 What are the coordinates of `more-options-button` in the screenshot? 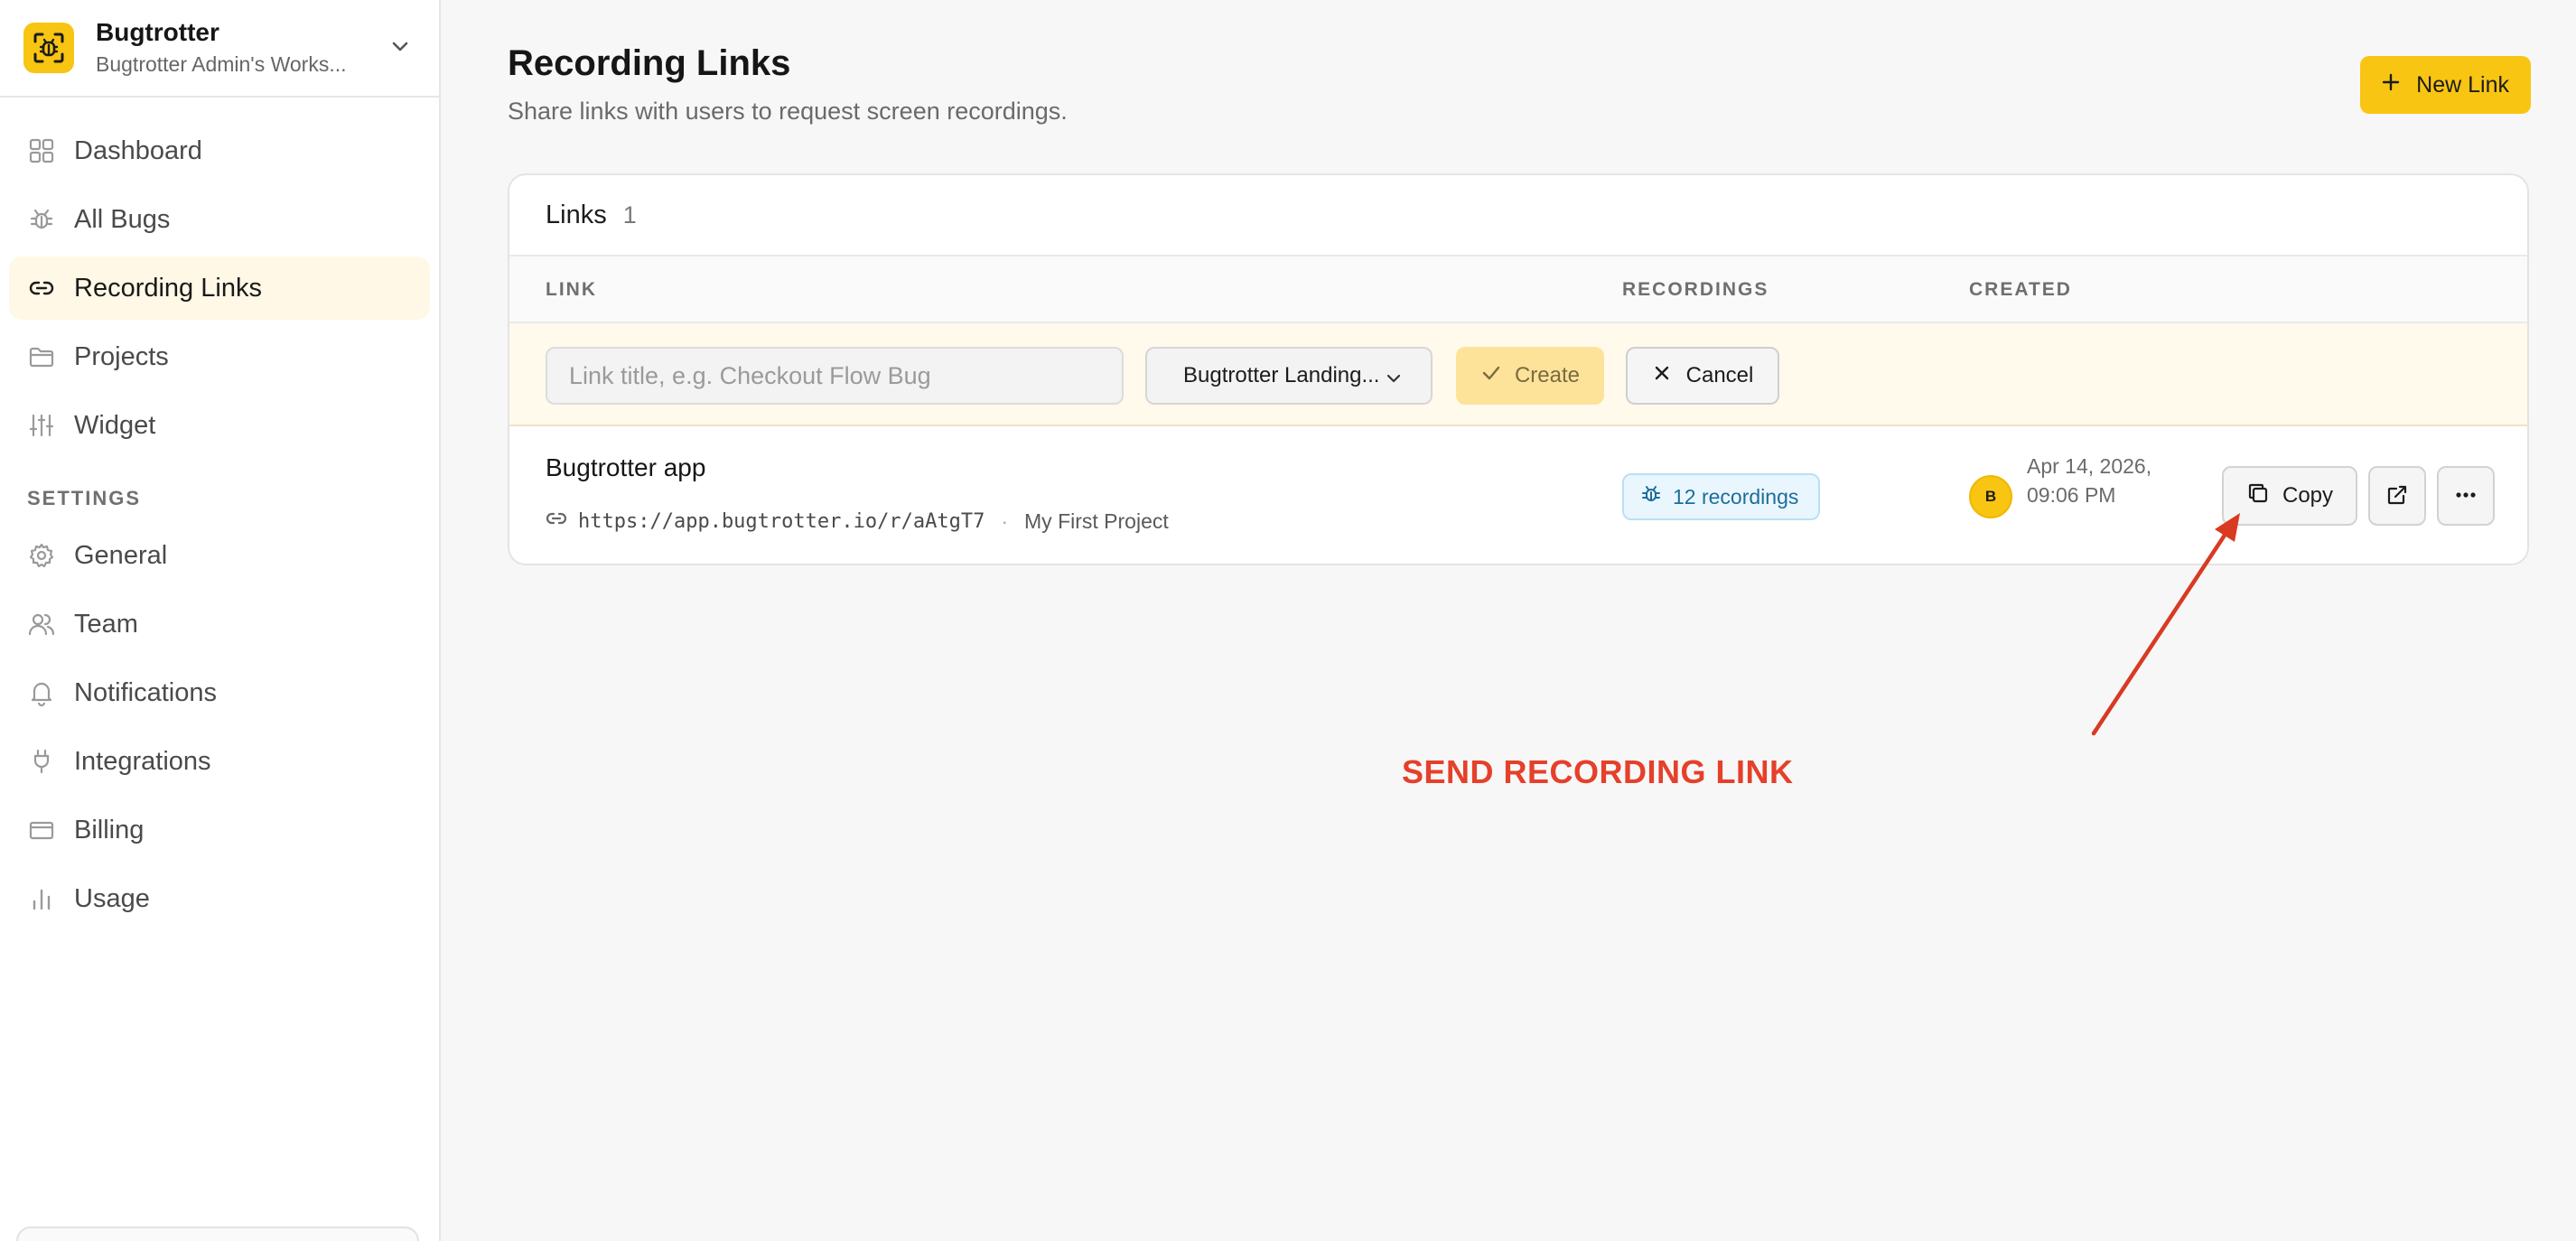 It's located at (2466, 496).